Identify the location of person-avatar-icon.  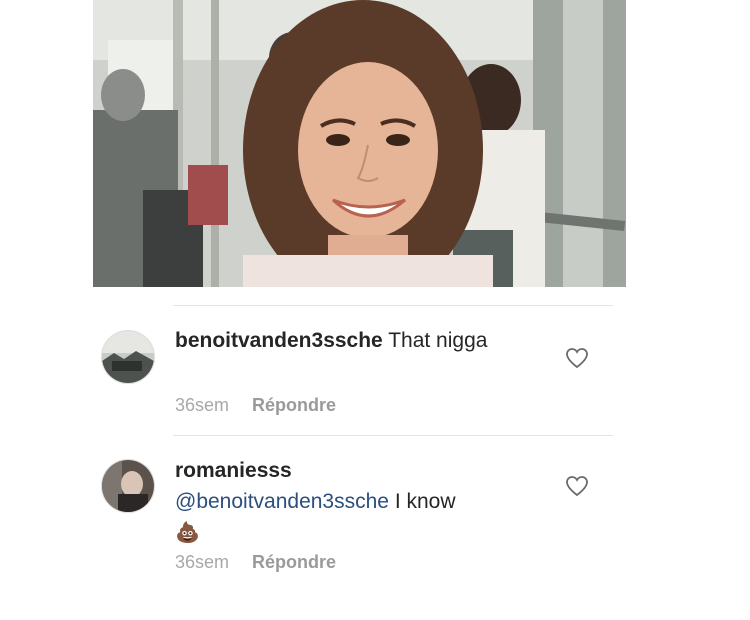
(128, 486).